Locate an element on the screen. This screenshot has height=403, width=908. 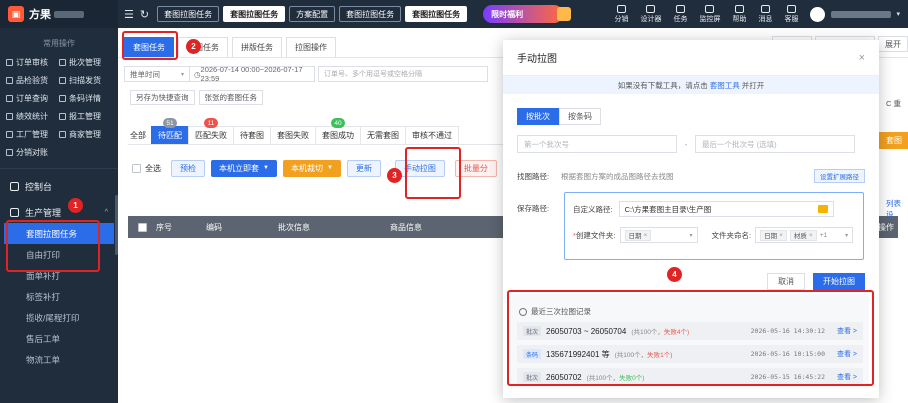
top-tab-2: 套图拉图任务 is located at coordinates (254, 14).